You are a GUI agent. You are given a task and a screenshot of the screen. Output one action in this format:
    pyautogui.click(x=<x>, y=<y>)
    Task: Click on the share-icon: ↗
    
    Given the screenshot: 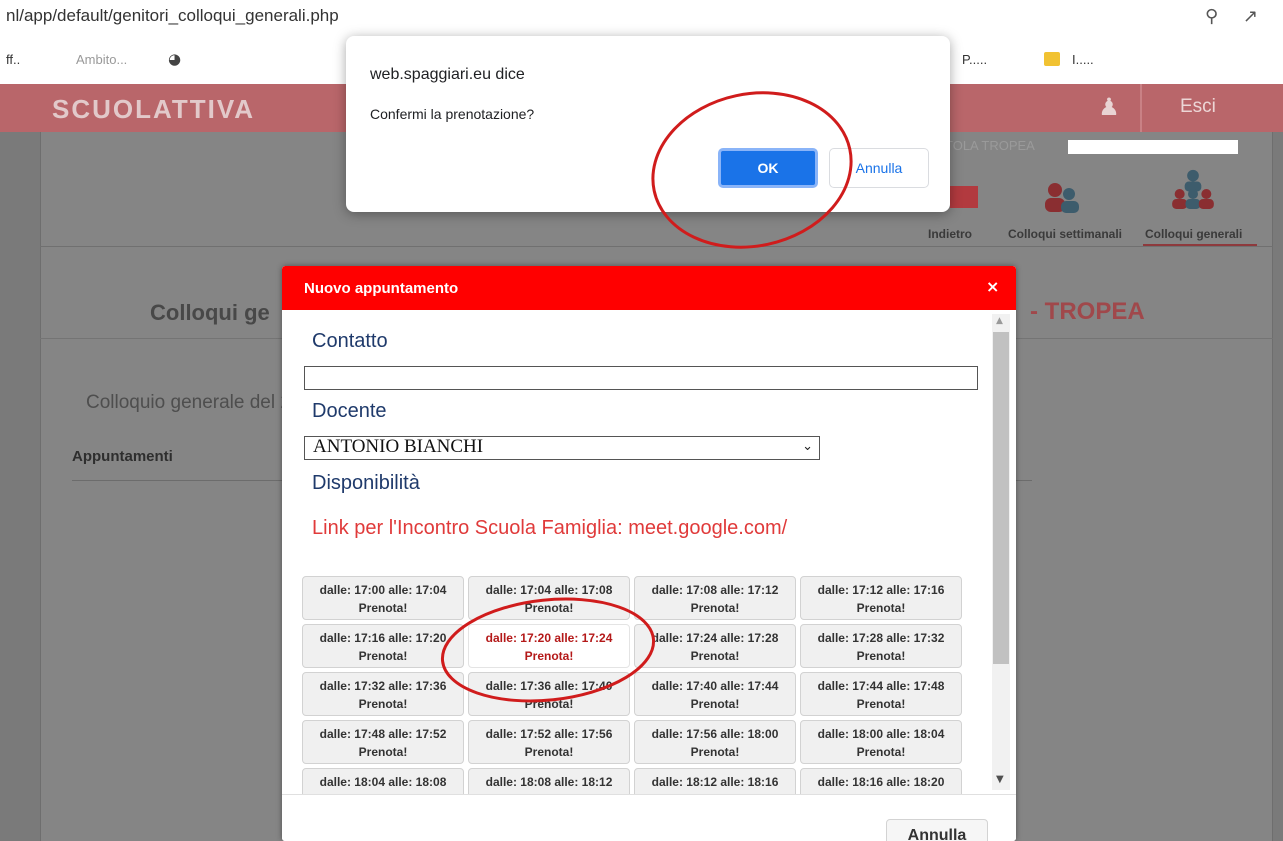 What is the action you would take?
    pyautogui.click(x=1250, y=16)
    